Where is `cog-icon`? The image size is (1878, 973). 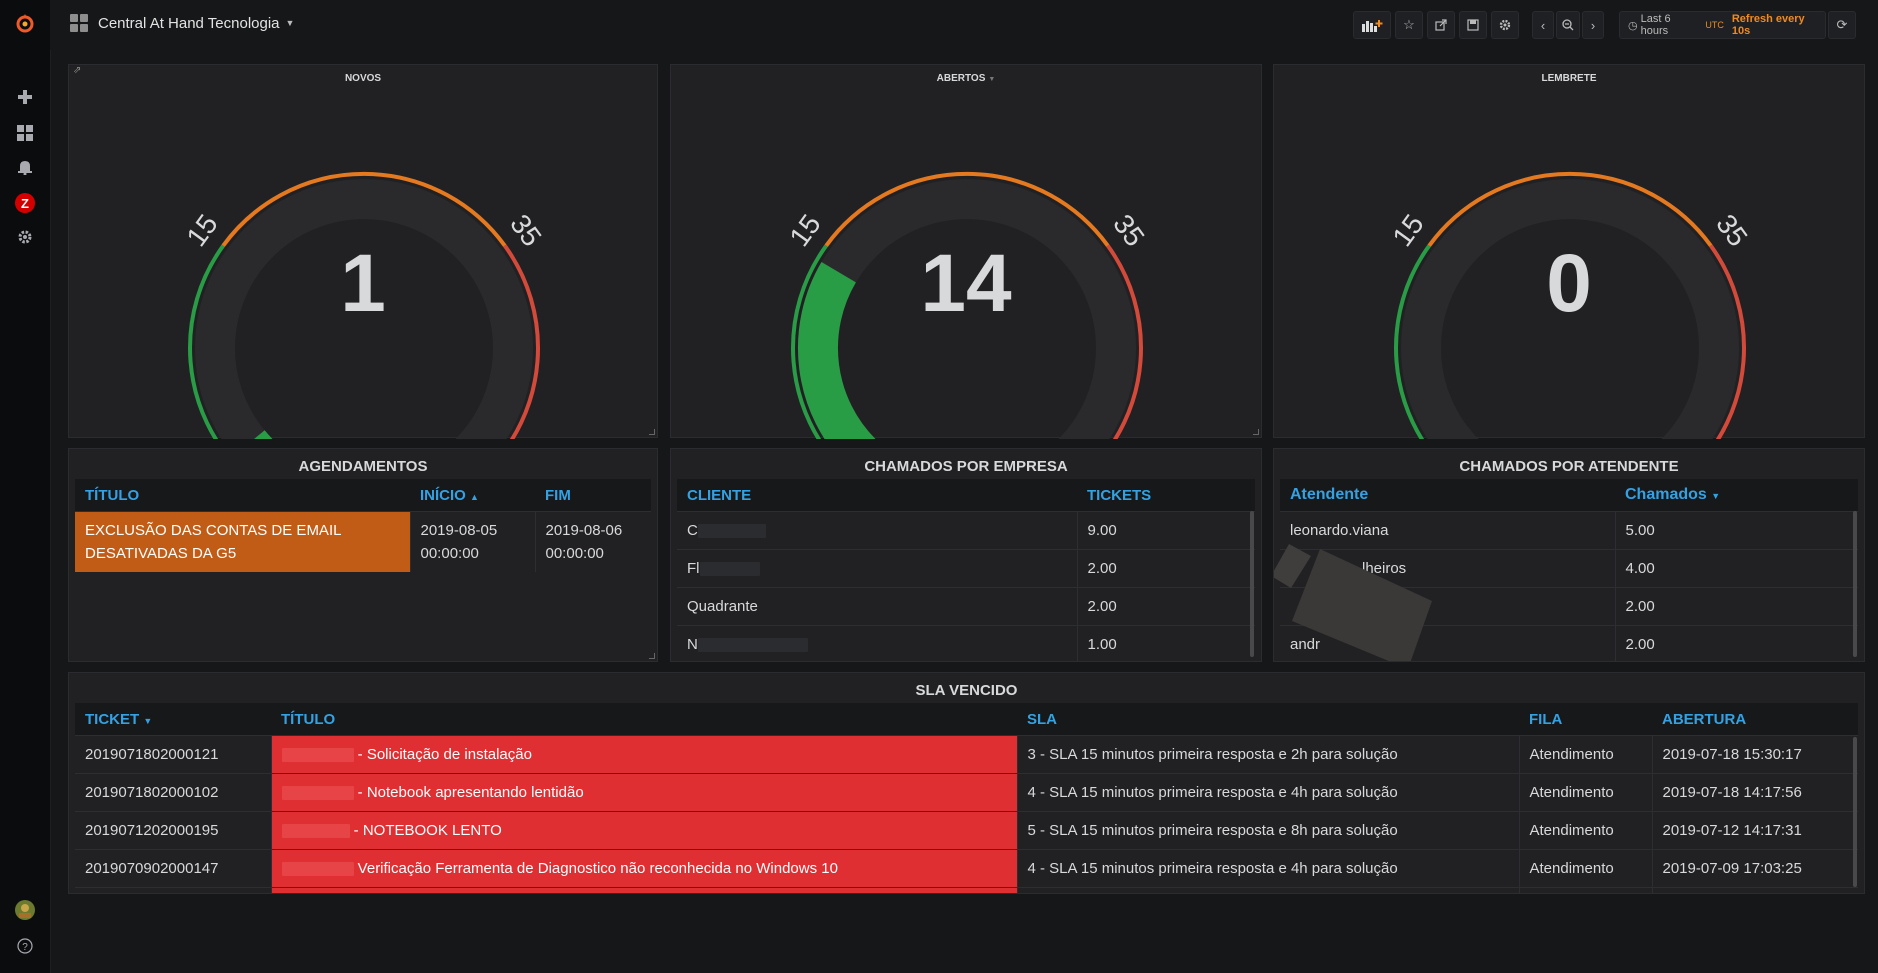 cog-icon is located at coordinates (1505, 25).